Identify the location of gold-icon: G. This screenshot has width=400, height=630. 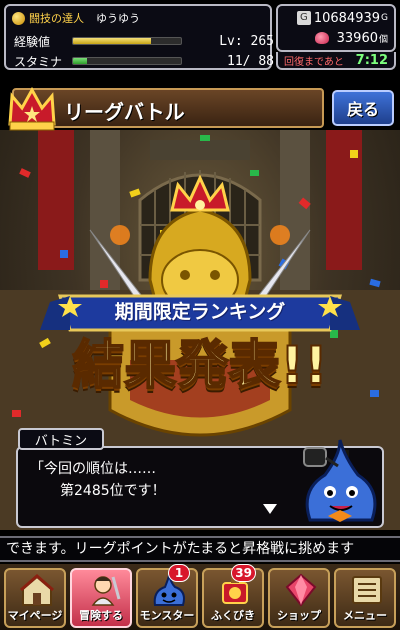
(303, 18).